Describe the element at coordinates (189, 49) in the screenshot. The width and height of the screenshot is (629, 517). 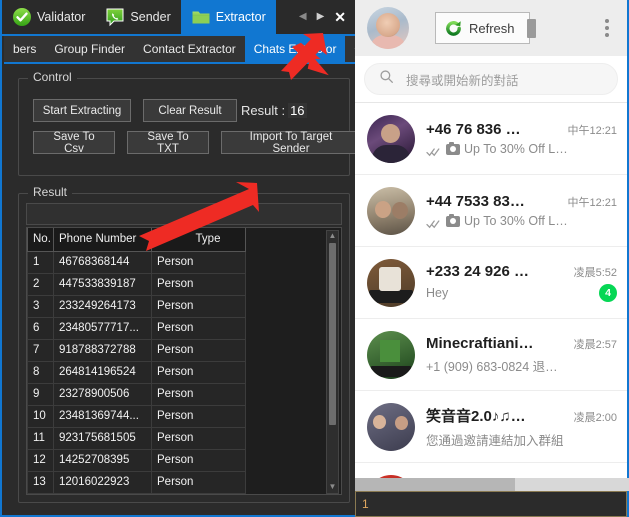
I see `sidebar-item-contact-extractor: Contact Extractor` at that location.